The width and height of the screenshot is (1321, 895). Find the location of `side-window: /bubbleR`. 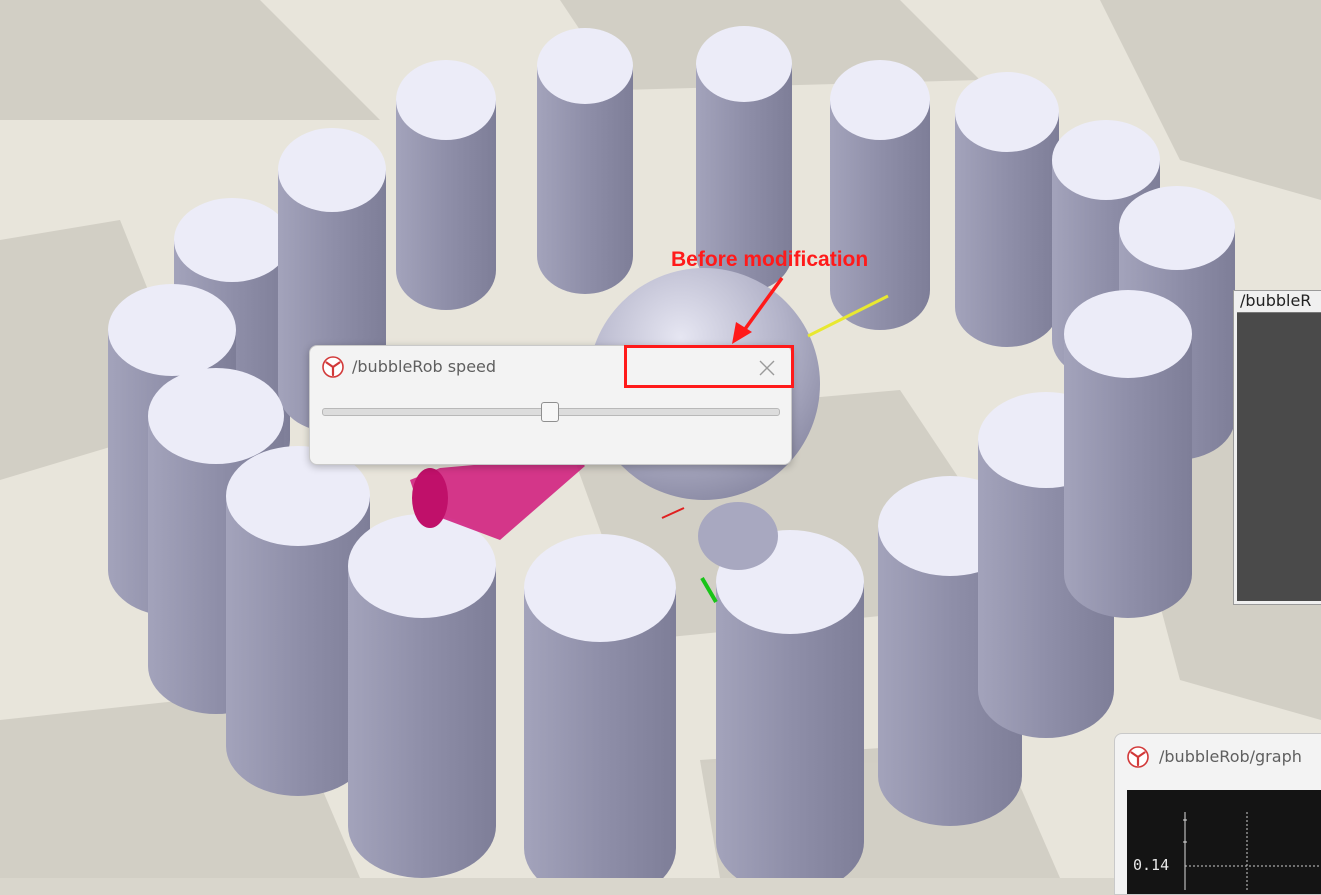

side-window: /bubbleR is located at coordinates (1277, 447).